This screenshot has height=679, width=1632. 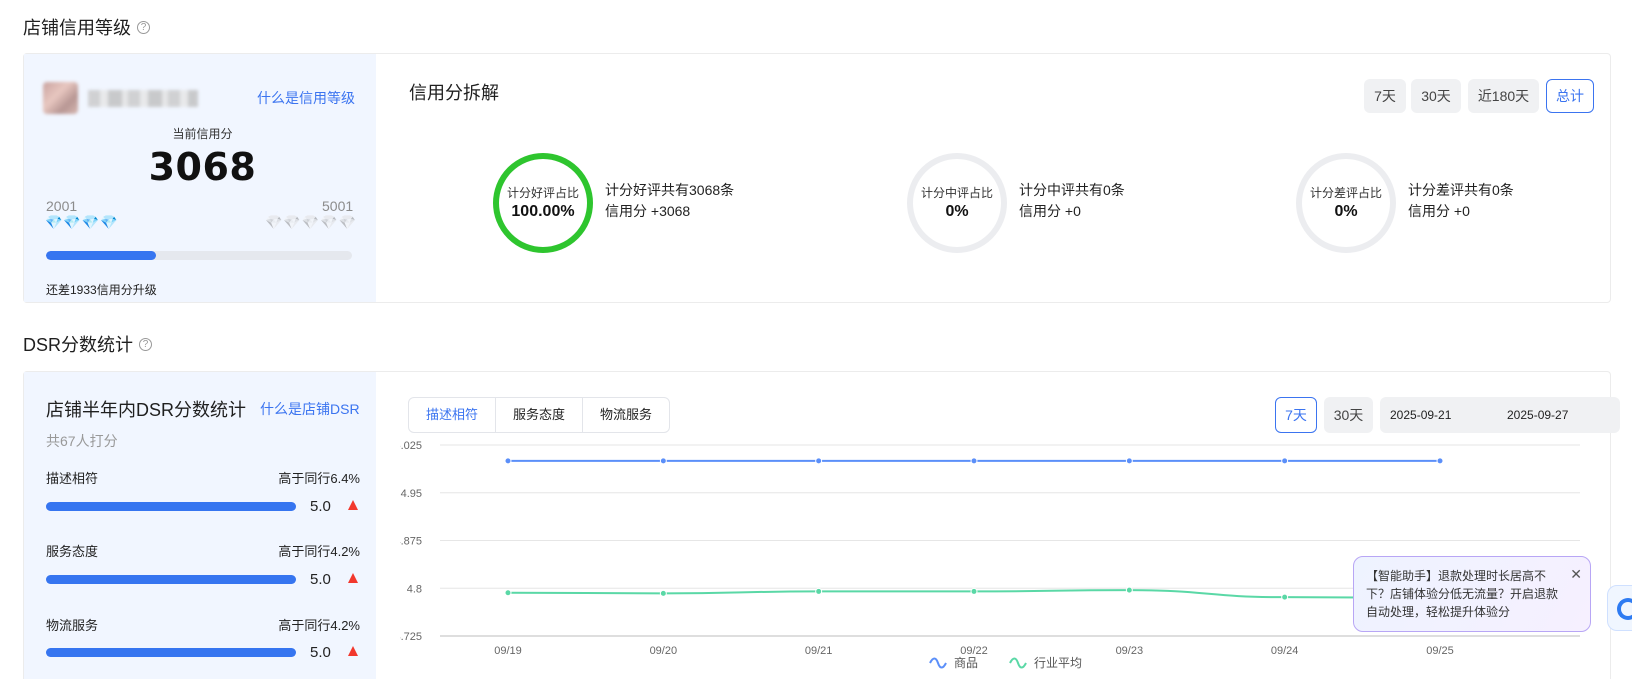 What do you see at coordinates (311, 222) in the screenshot?
I see `next-level-diamond-icons: 💎💎💎💎💎` at bounding box center [311, 222].